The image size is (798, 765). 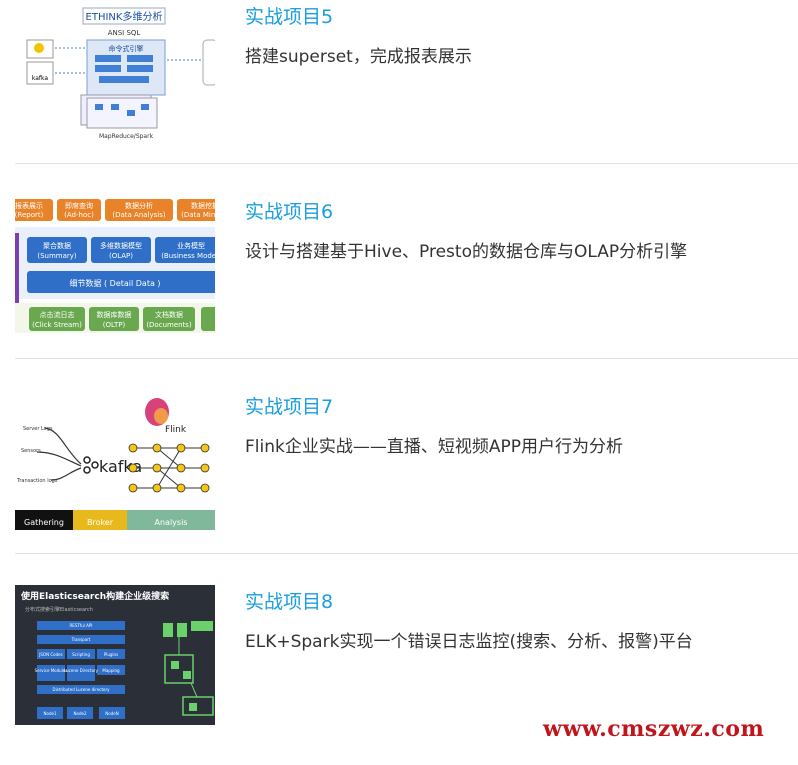 I want to click on p6-mid-en-0: (Summary), so click(x=57, y=256).